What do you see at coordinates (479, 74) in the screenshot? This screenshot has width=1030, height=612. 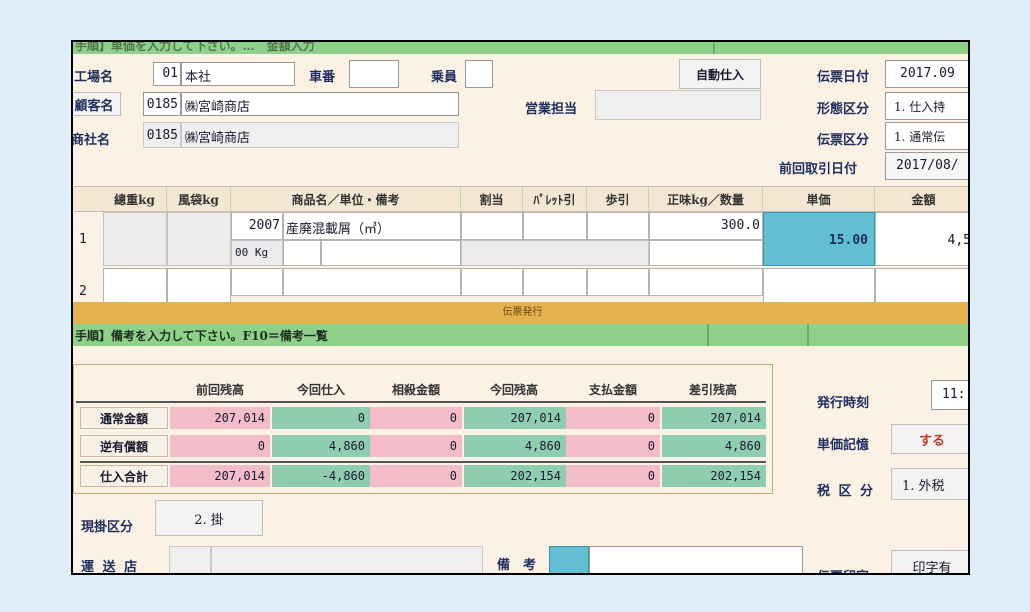 I see `crew-field` at bounding box center [479, 74].